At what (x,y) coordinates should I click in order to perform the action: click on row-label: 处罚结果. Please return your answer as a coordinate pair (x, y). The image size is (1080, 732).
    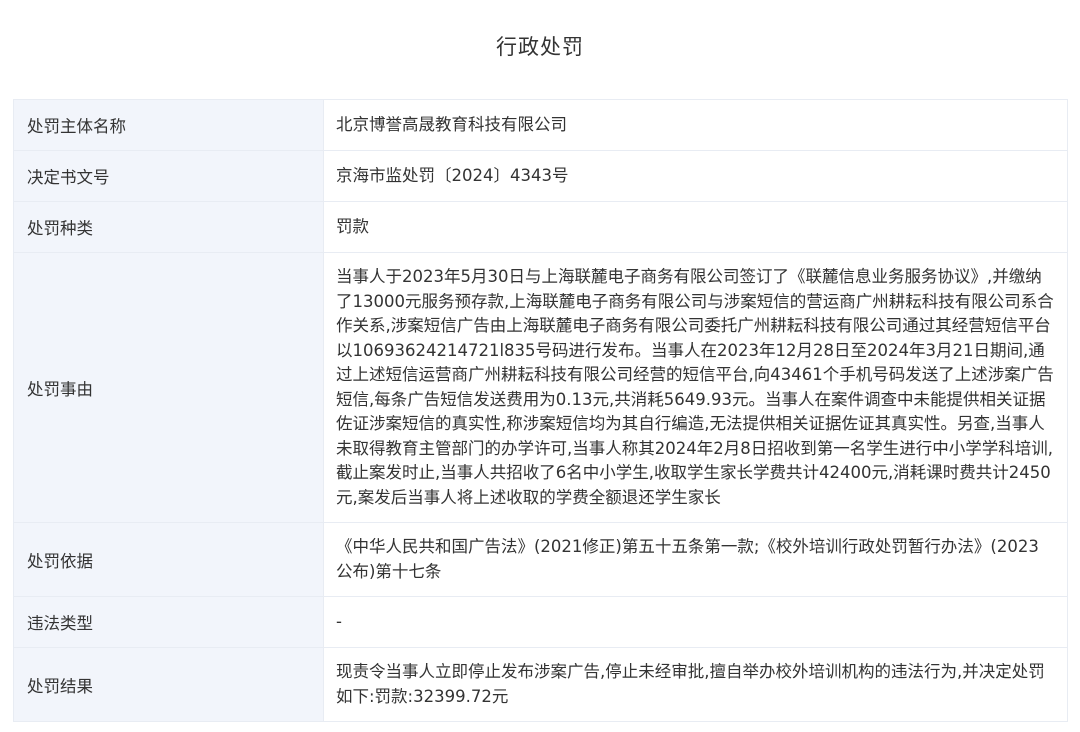
    Looking at the image, I should click on (168, 684).